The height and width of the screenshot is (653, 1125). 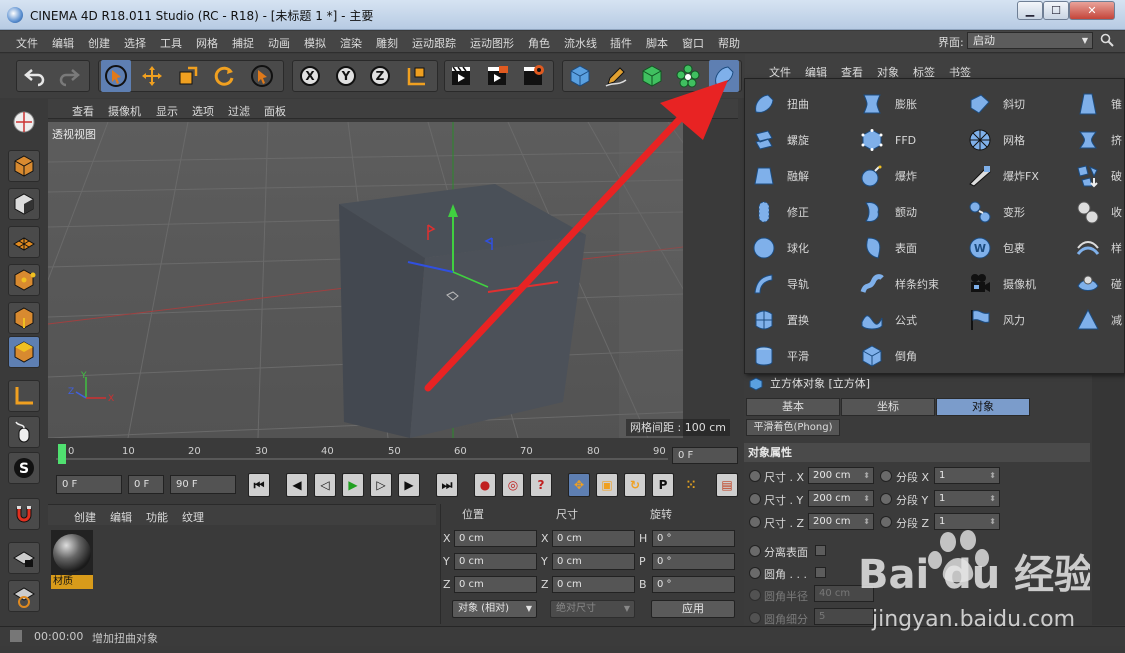 What do you see at coordinates (727, 485) in the screenshot?
I see `timeline-window-button: ▤` at bounding box center [727, 485].